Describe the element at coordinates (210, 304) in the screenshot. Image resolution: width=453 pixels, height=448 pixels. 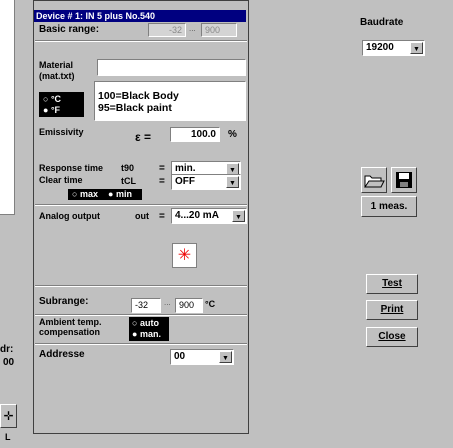
I see `subrange-unit: °C` at that location.